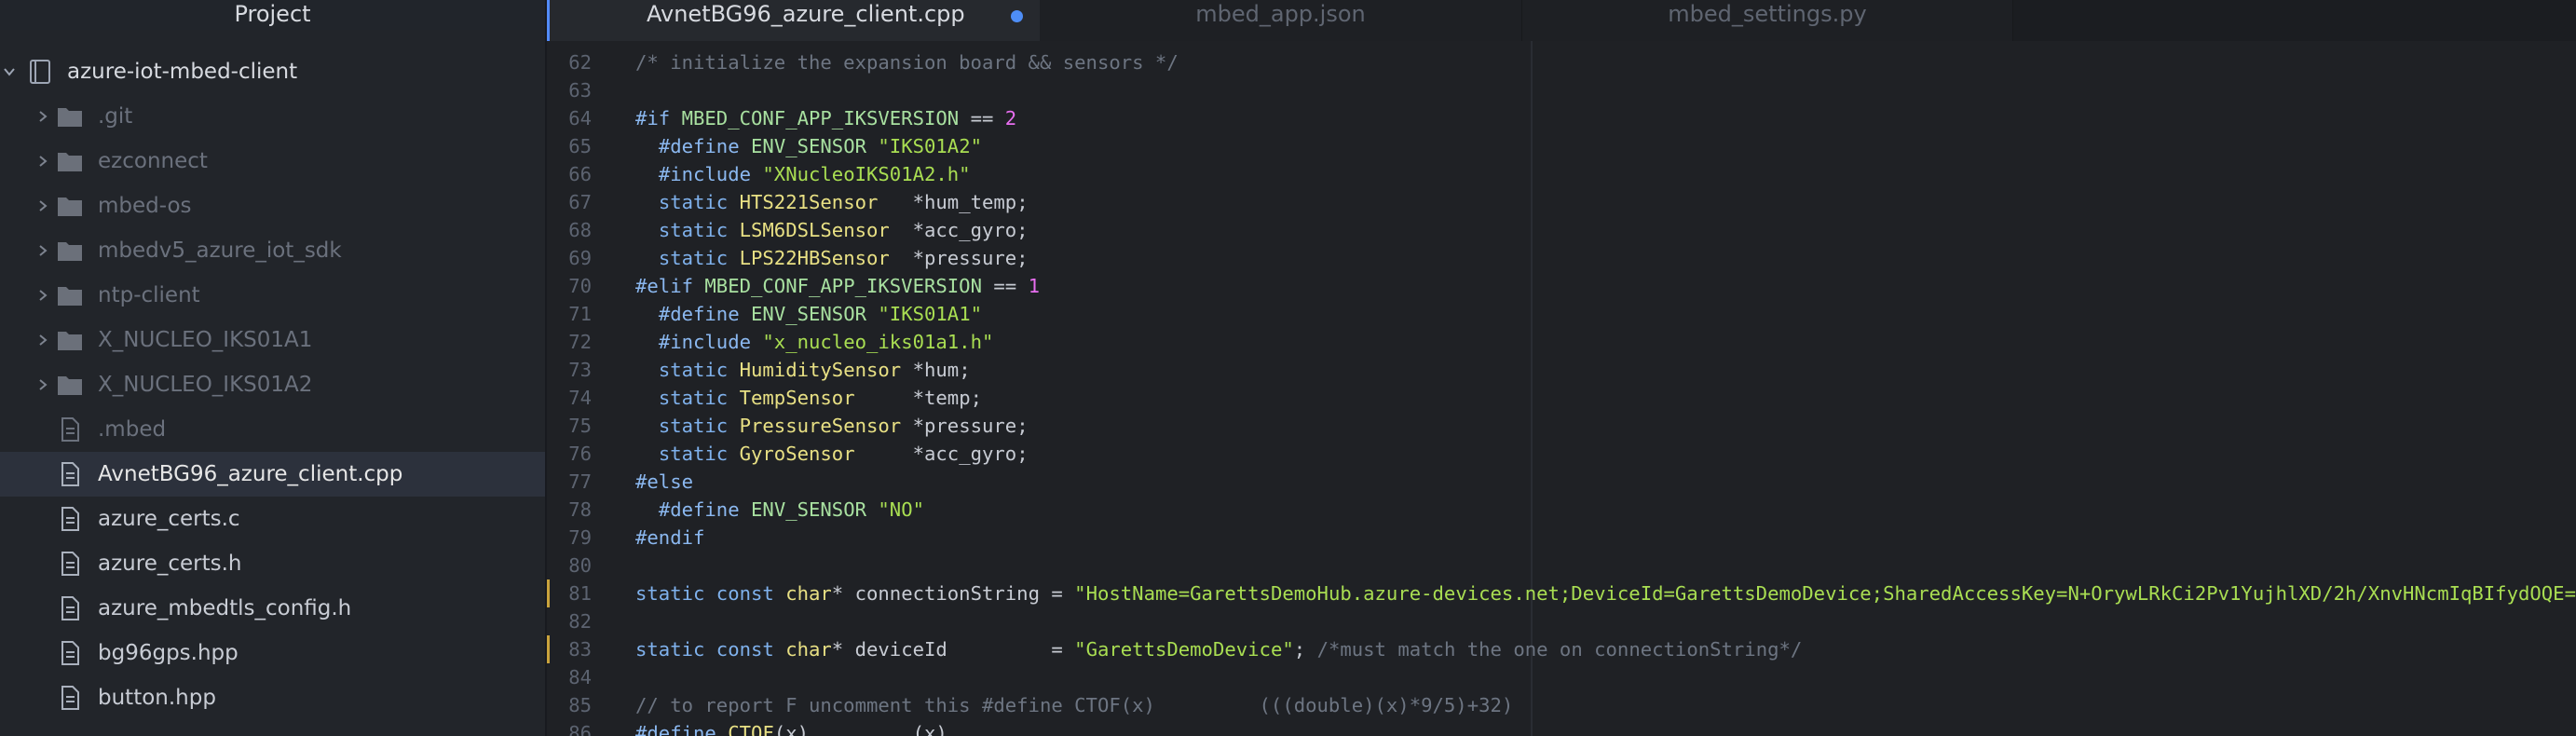 The image size is (2576, 736). Describe the element at coordinates (1561, 677) in the screenshot. I see `code-line: 84` at that location.